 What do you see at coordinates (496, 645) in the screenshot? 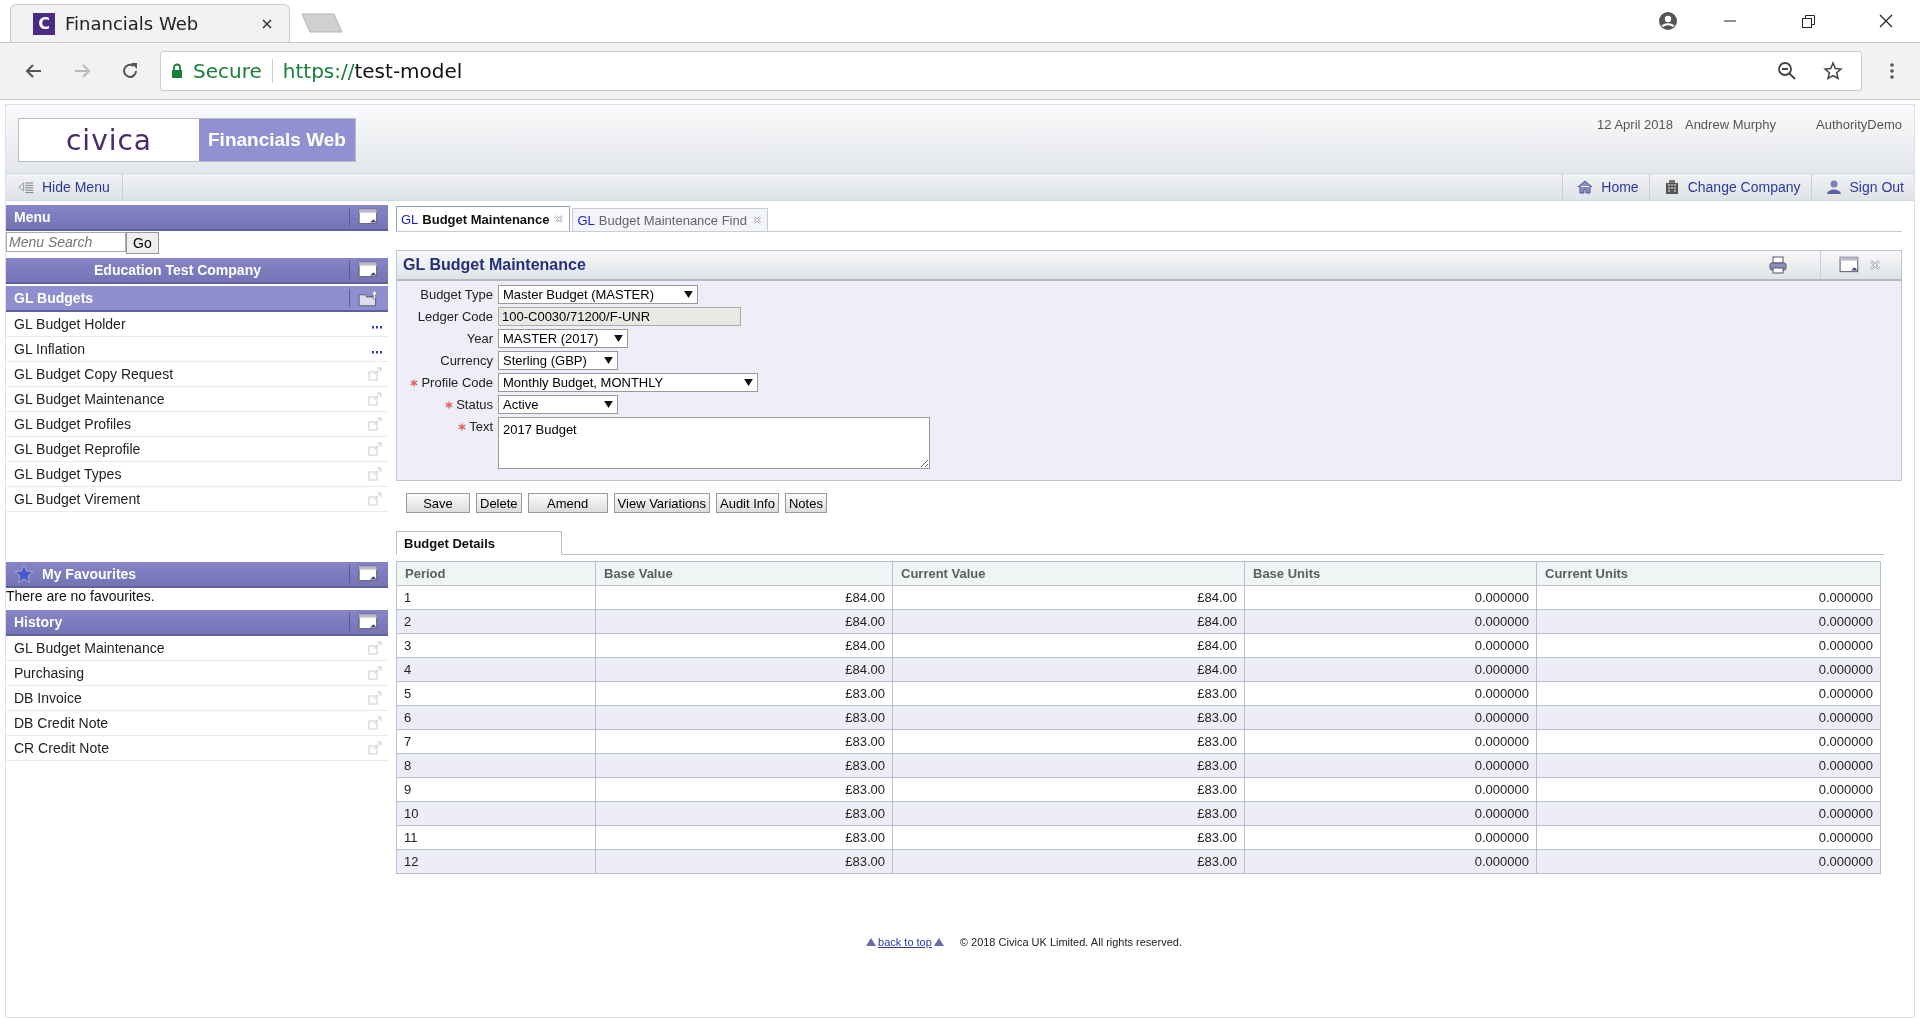
I see `table-cell: 3` at bounding box center [496, 645].